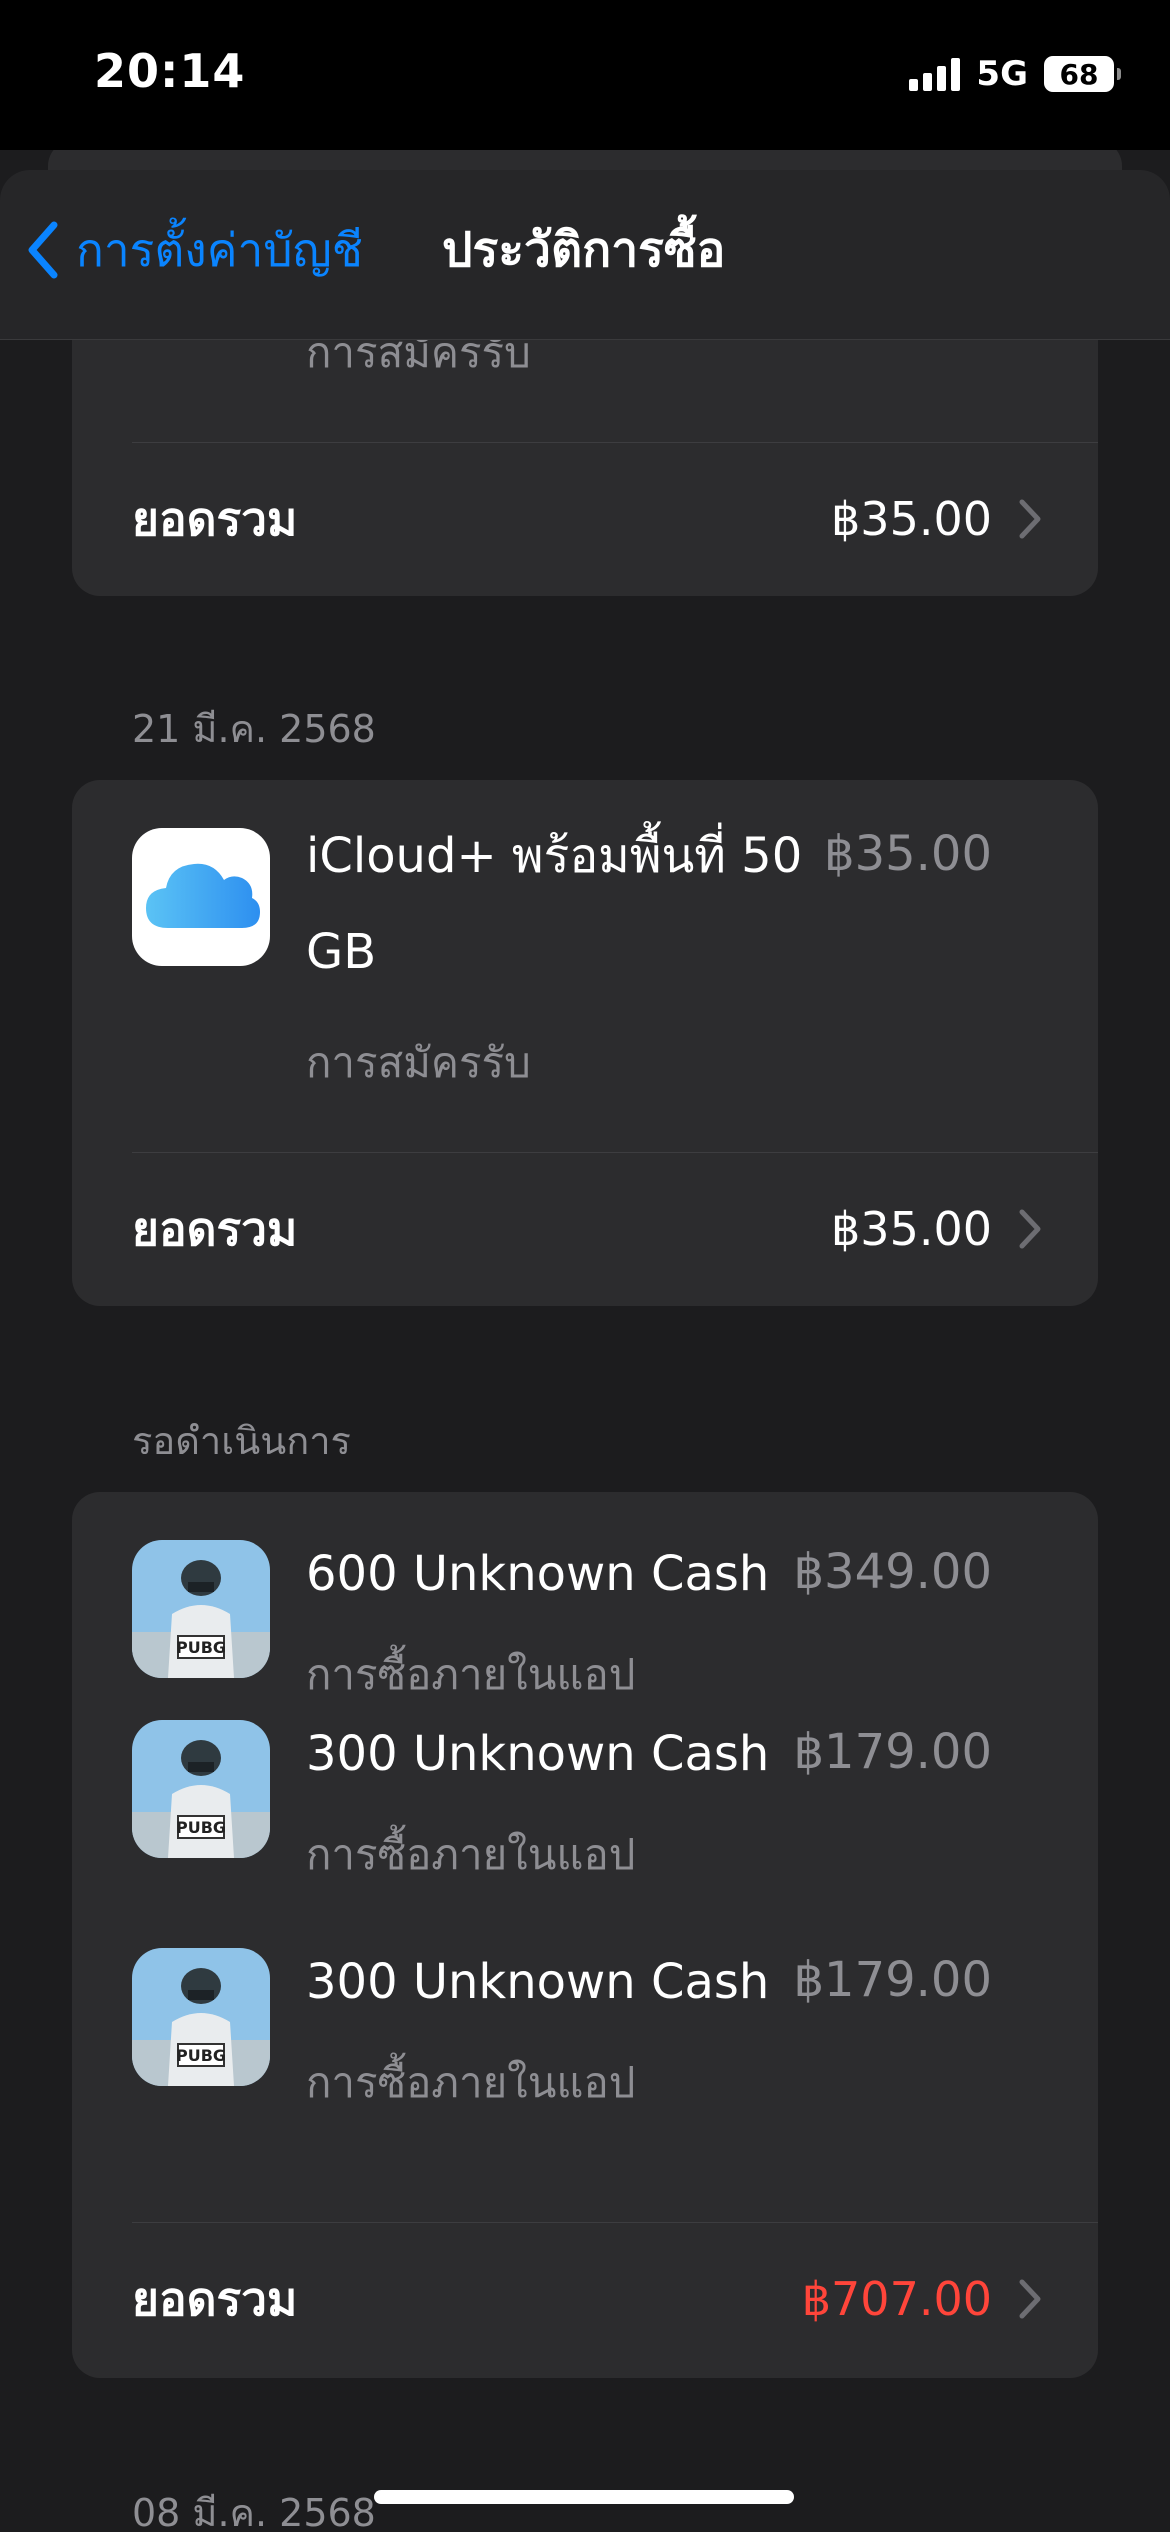 This screenshot has height=2532, width=1170. What do you see at coordinates (241, 1441) in the screenshot?
I see `section-pending-header: รอดำเนินการ` at bounding box center [241, 1441].